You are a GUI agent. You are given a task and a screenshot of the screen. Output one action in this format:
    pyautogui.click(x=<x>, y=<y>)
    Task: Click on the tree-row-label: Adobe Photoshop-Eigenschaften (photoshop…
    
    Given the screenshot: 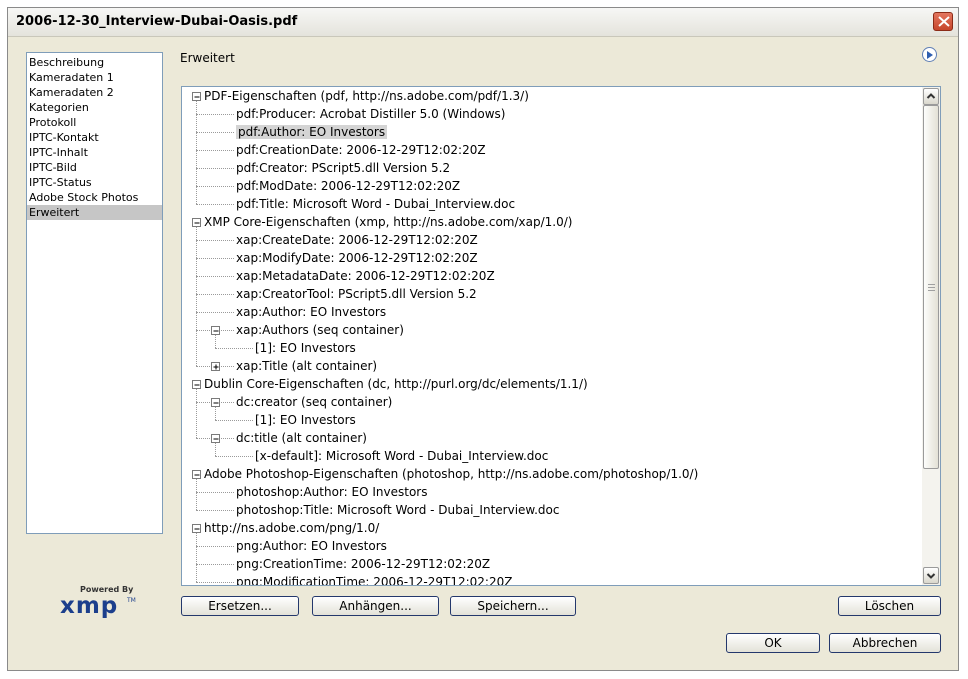 What is the action you would take?
    pyautogui.click(x=451, y=474)
    